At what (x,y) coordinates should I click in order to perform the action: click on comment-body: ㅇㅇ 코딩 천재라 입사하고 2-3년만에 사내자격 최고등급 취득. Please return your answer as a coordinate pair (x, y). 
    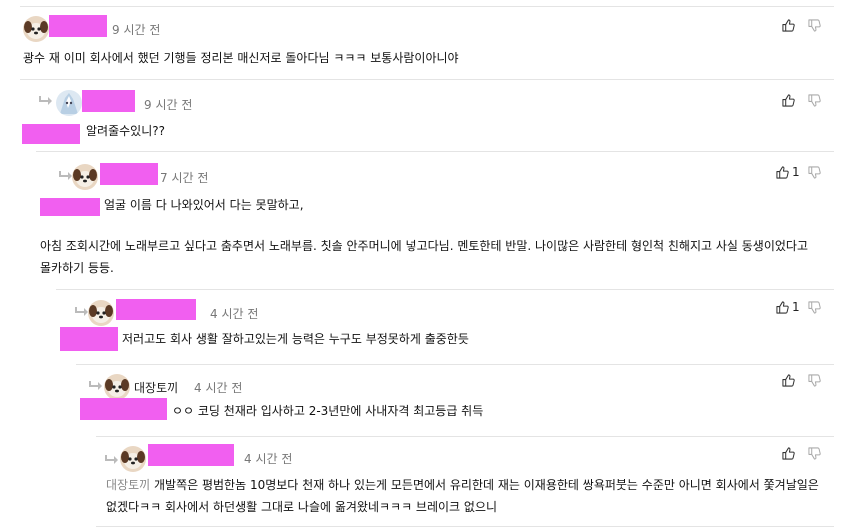
    Looking at the image, I should click on (328, 411).